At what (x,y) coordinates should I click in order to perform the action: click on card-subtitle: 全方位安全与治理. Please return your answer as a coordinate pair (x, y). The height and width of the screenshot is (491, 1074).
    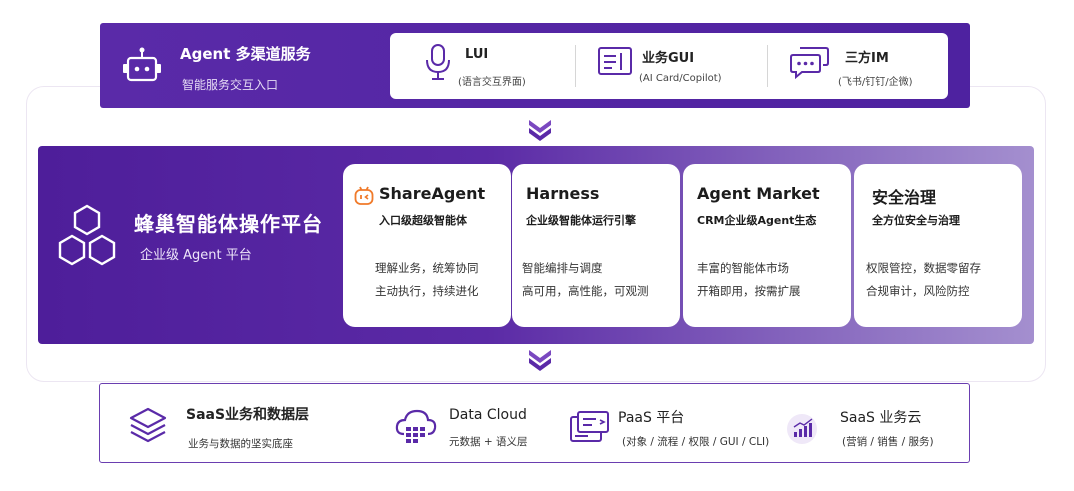
    Looking at the image, I should click on (916, 220).